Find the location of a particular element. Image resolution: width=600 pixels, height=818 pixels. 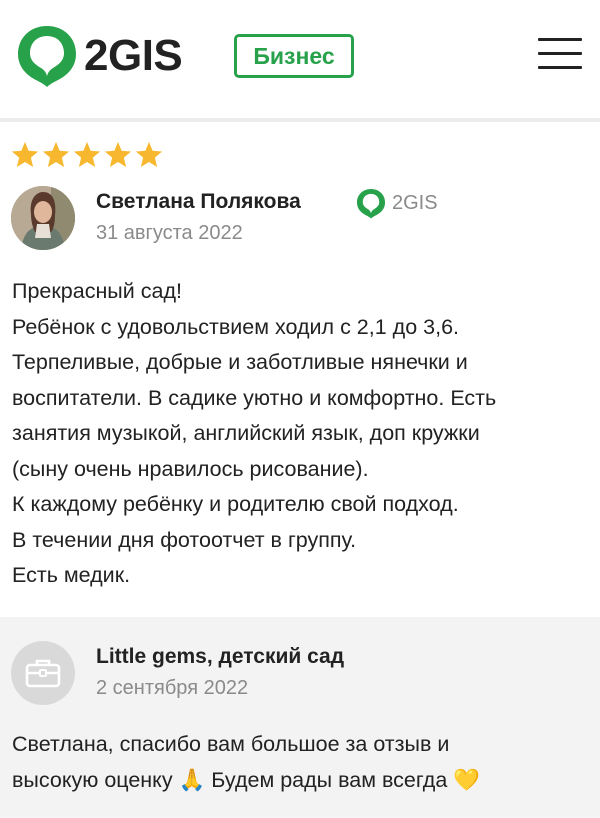

review-source-label: 2GIS is located at coordinates (415, 203).